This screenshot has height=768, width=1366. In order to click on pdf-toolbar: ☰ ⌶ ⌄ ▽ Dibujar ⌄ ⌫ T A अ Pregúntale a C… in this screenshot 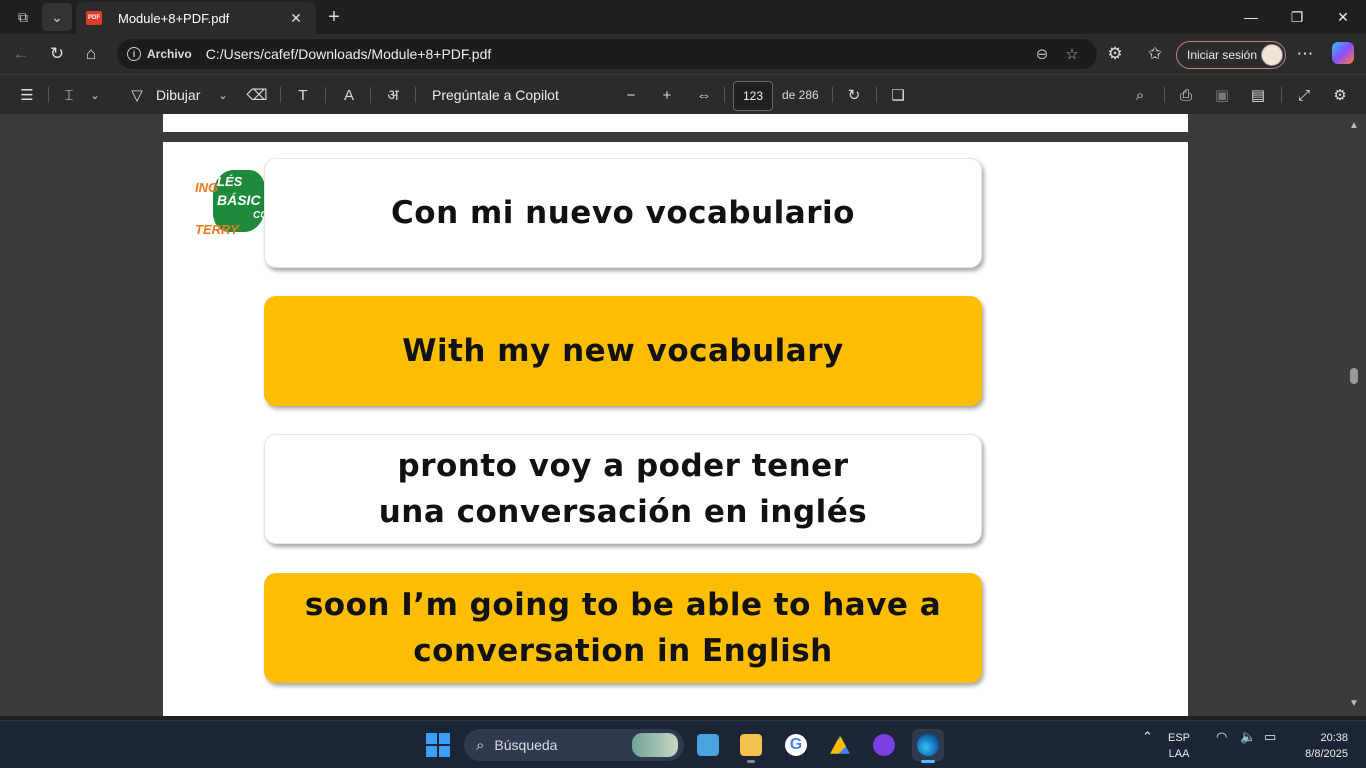, I will do `click(683, 94)`.